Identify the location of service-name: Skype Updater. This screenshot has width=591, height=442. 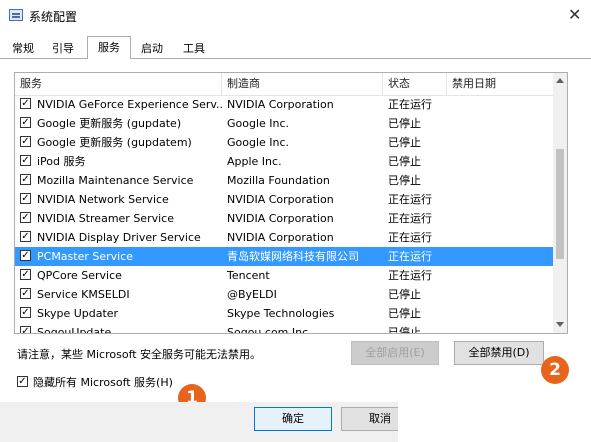
(78, 313).